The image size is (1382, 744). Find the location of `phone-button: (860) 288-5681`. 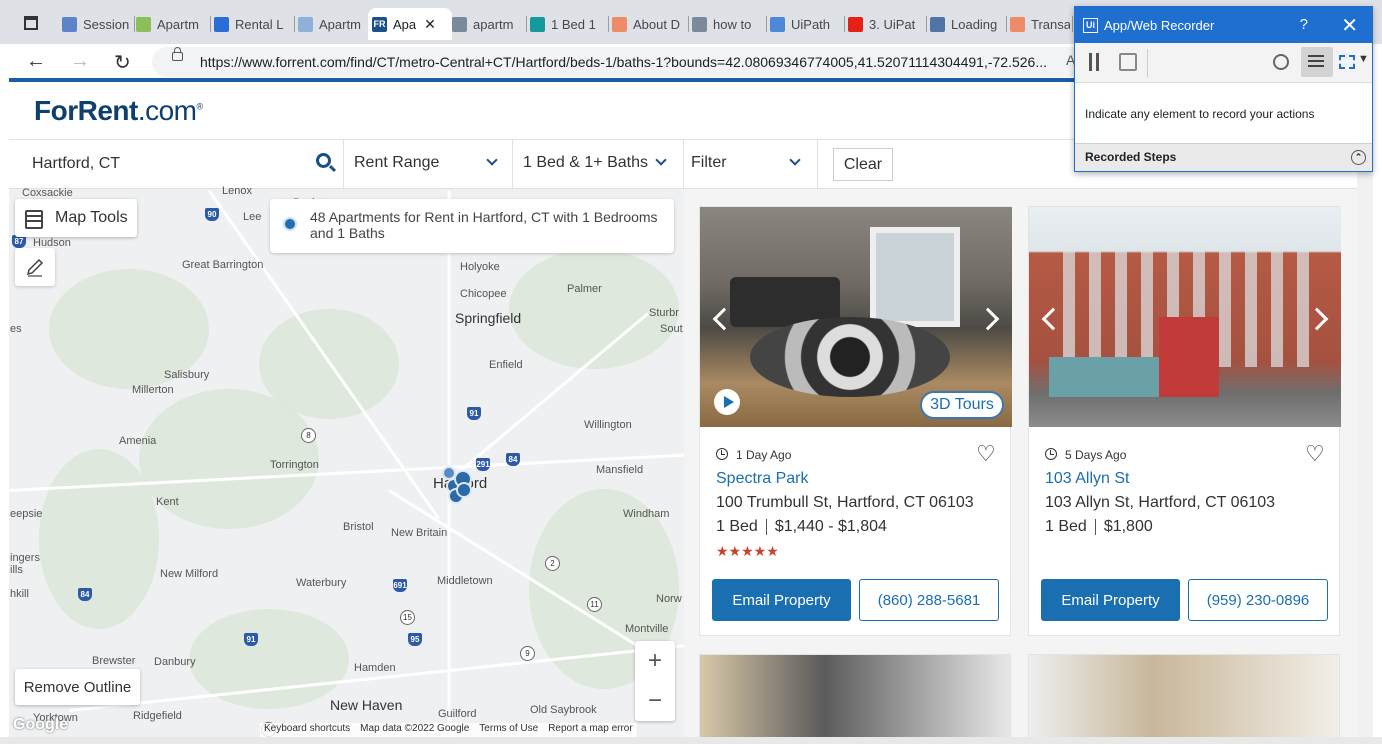

phone-button: (860) 288-5681 is located at coordinates (929, 600).